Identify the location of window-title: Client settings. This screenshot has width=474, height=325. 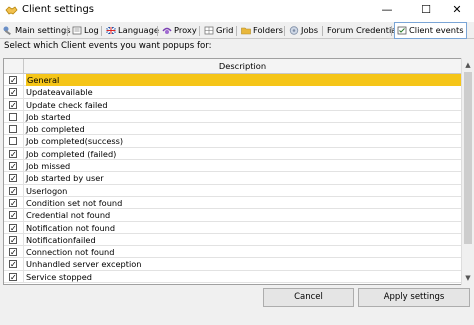
(58, 9).